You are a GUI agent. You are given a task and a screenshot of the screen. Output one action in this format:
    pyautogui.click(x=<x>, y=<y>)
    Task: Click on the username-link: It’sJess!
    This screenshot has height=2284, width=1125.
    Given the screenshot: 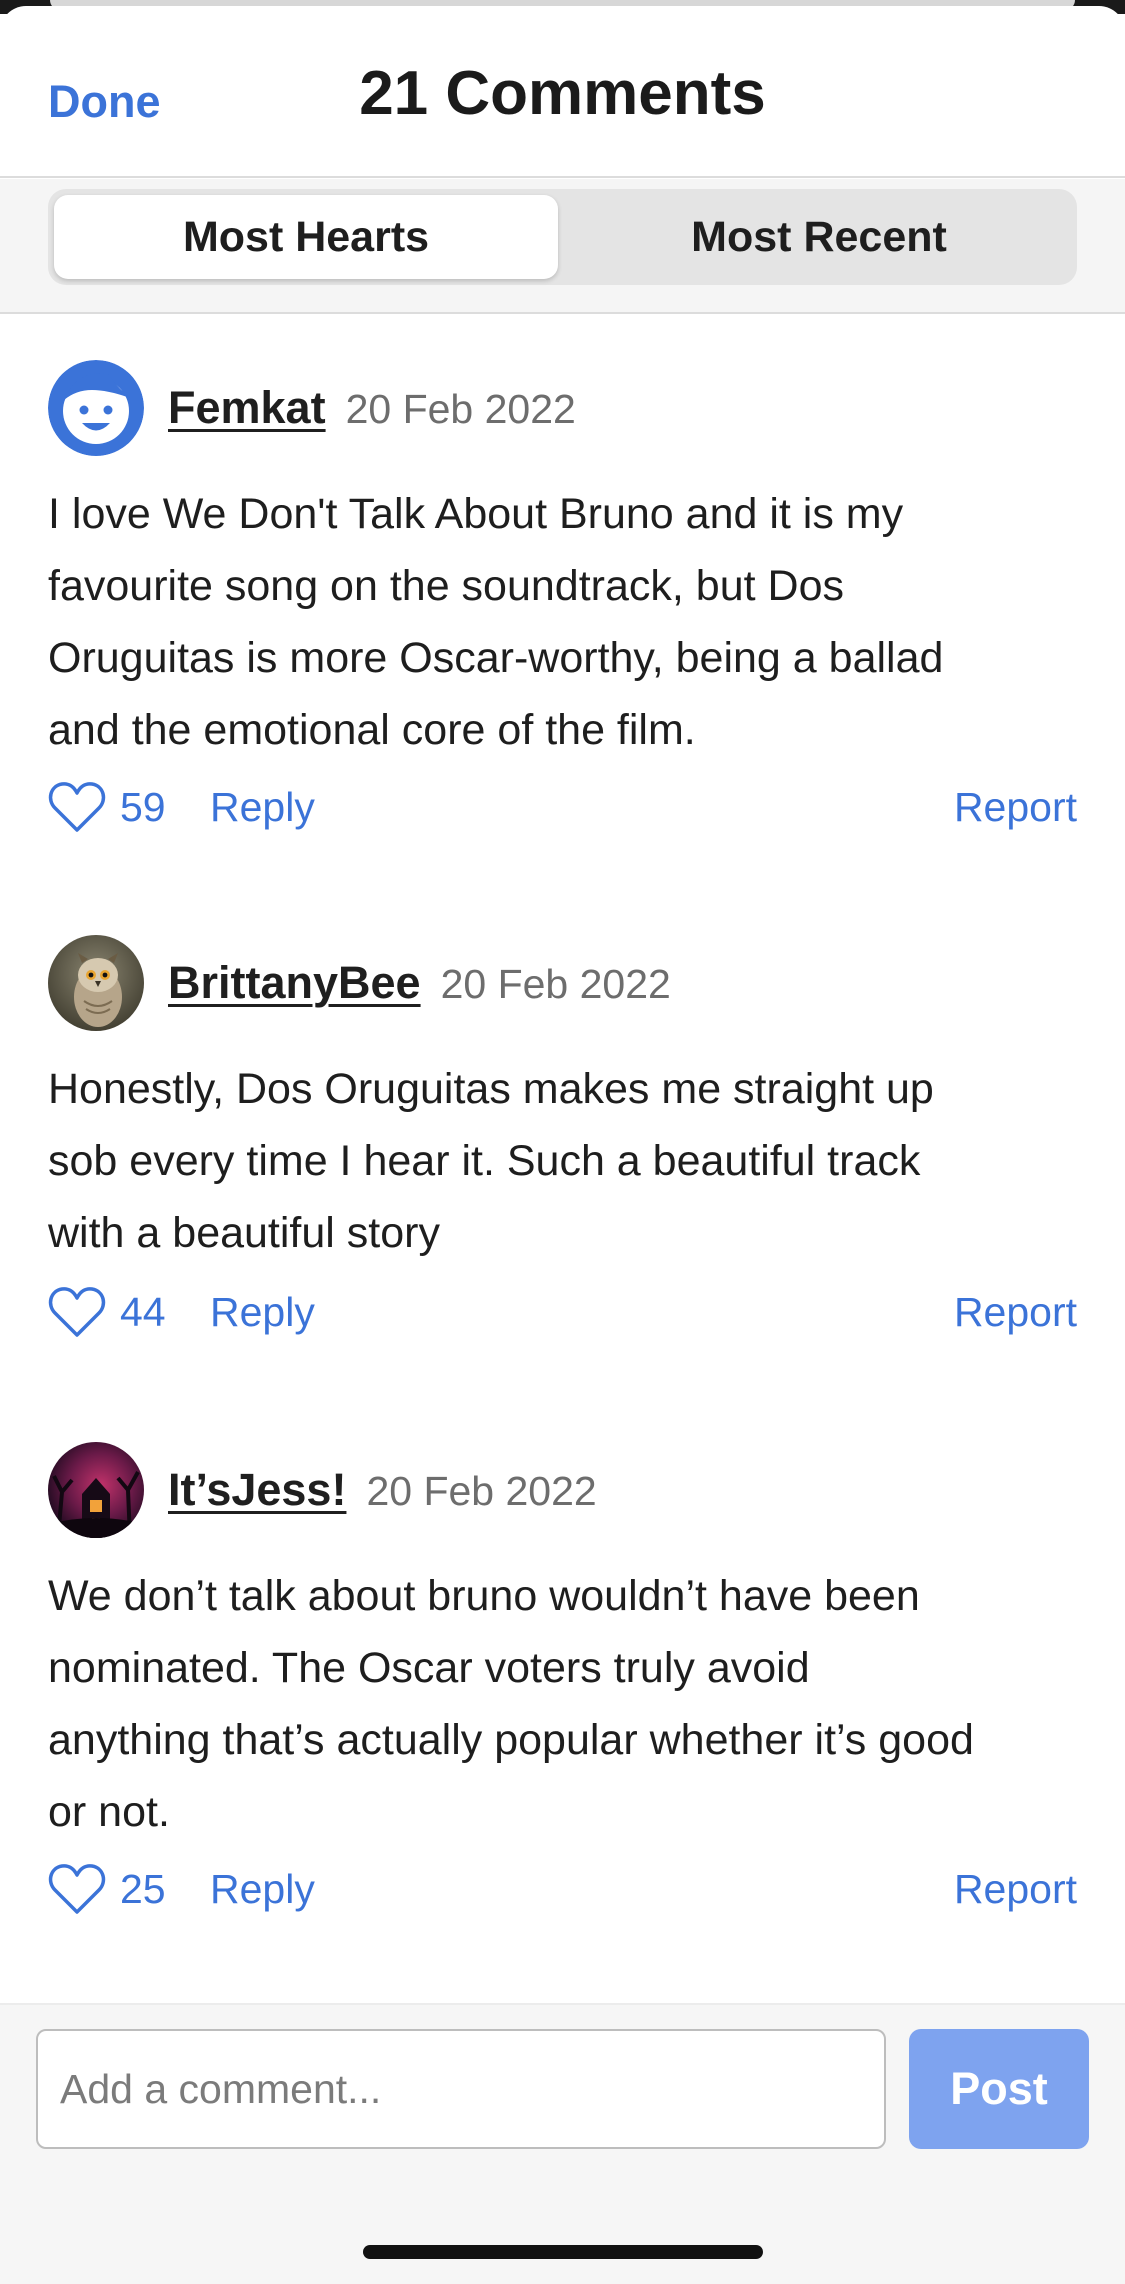 What is the action you would take?
    pyautogui.click(x=257, y=1489)
    